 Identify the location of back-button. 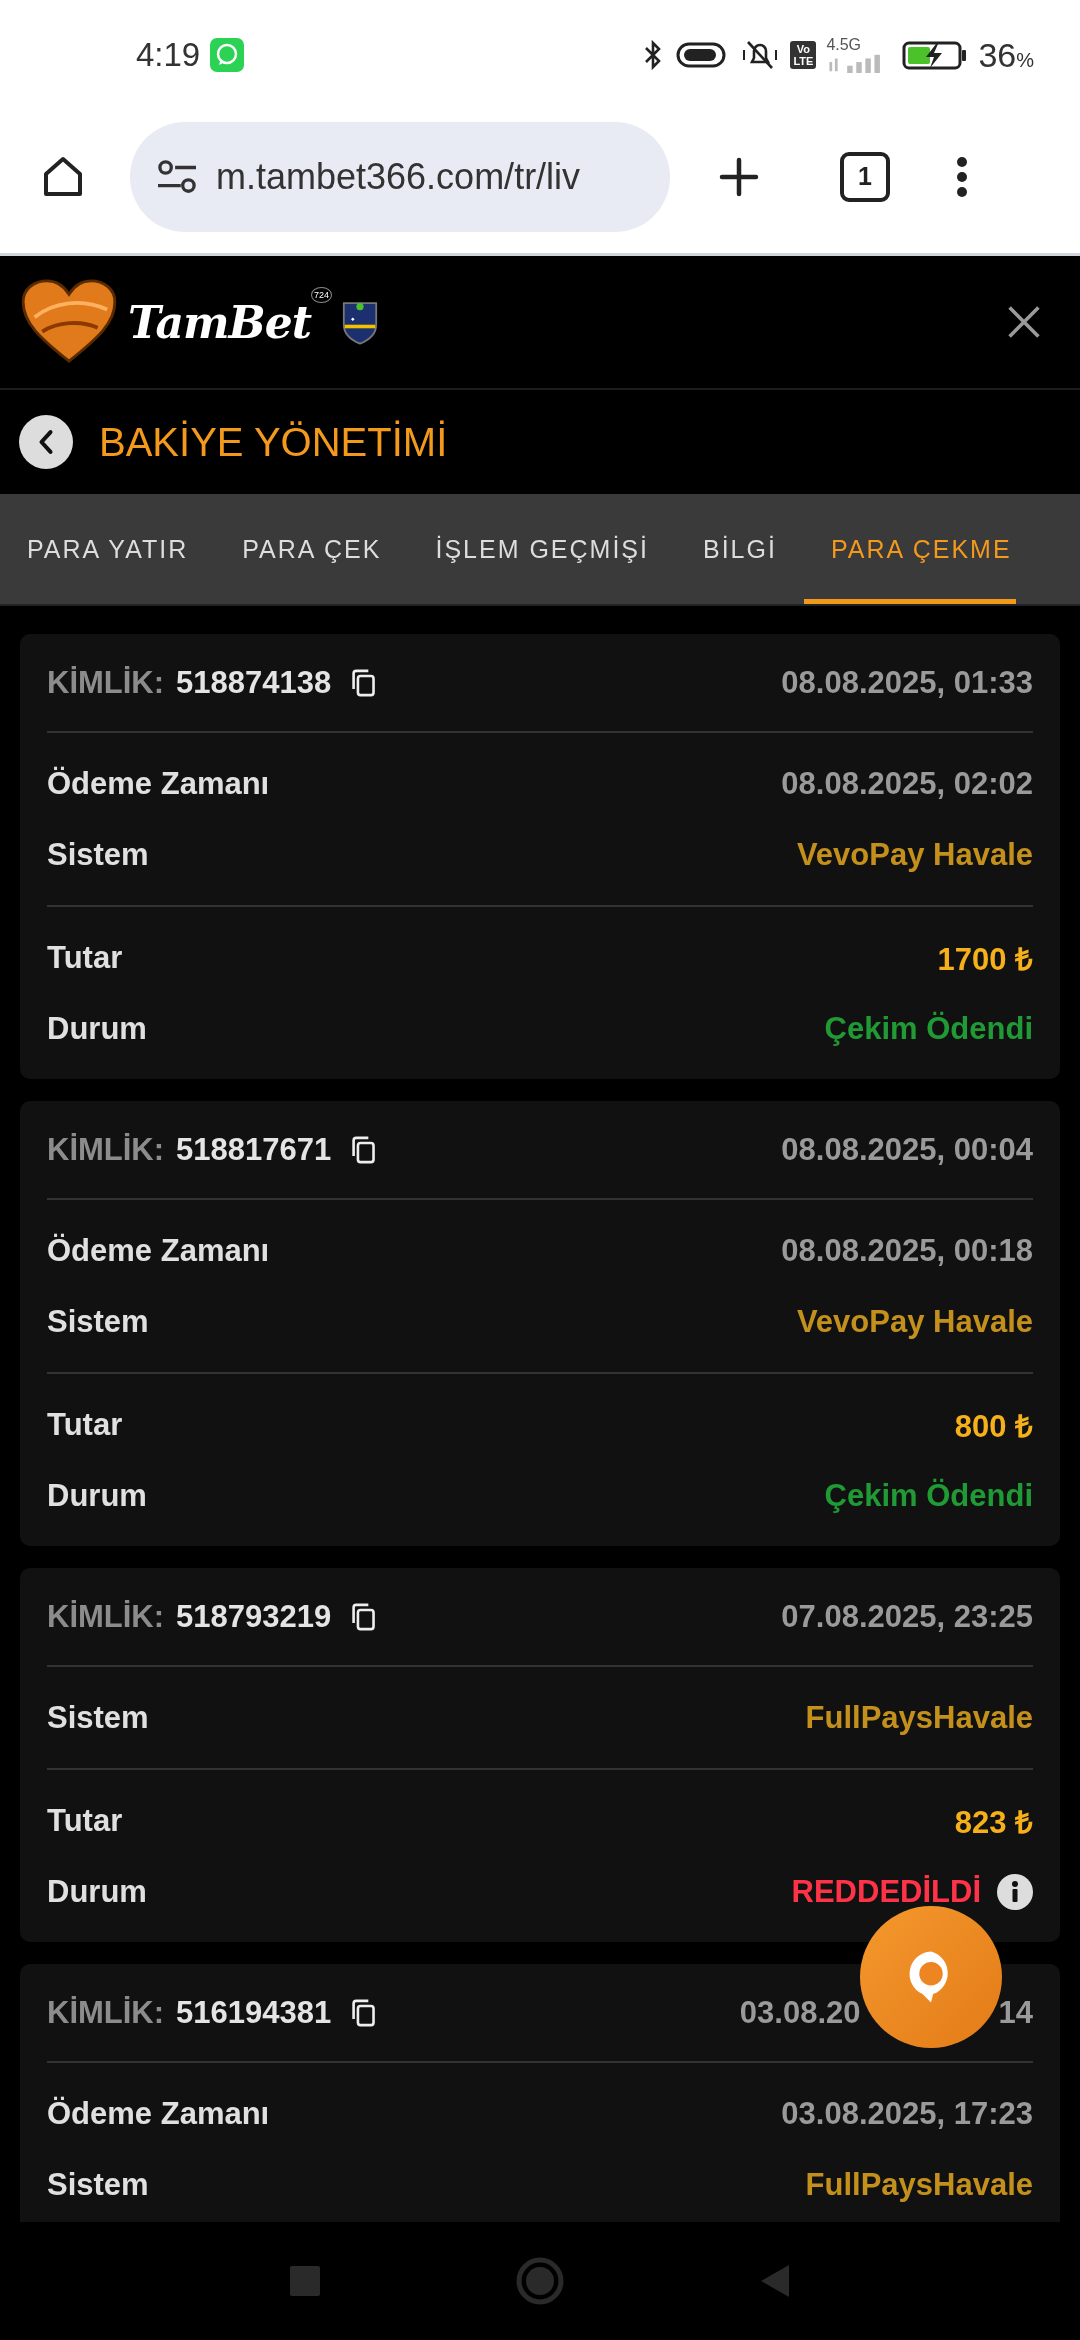
(46, 442).